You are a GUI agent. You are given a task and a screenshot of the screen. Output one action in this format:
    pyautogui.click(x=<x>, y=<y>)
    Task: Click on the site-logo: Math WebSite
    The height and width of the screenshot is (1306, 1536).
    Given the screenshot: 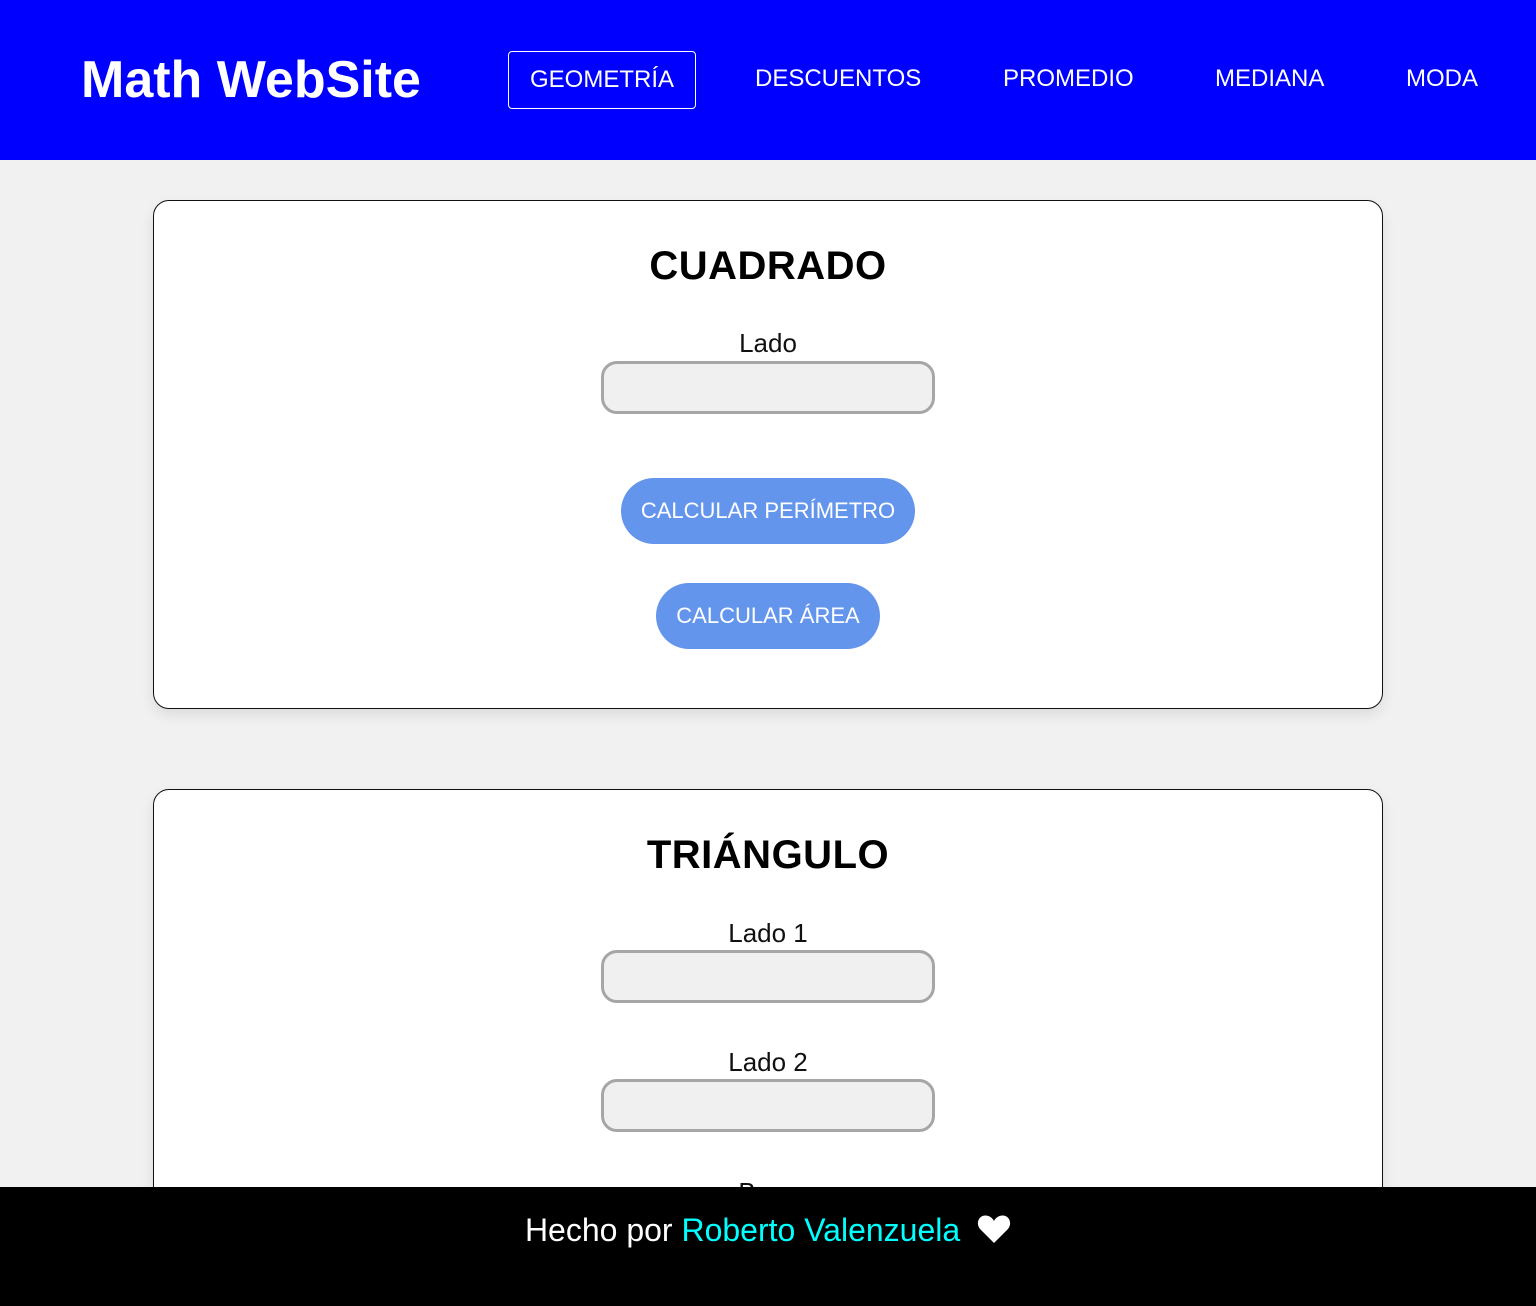 What is the action you would take?
    pyautogui.click(x=251, y=80)
    